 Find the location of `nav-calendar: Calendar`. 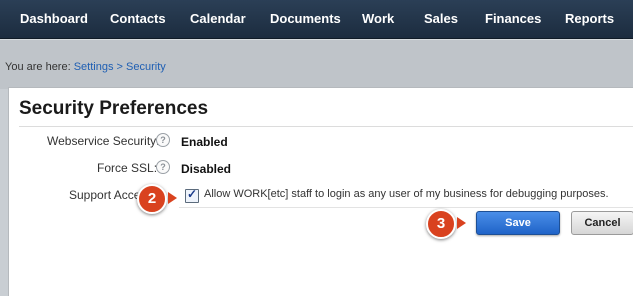

nav-calendar: Calendar is located at coordinates (218, 19).